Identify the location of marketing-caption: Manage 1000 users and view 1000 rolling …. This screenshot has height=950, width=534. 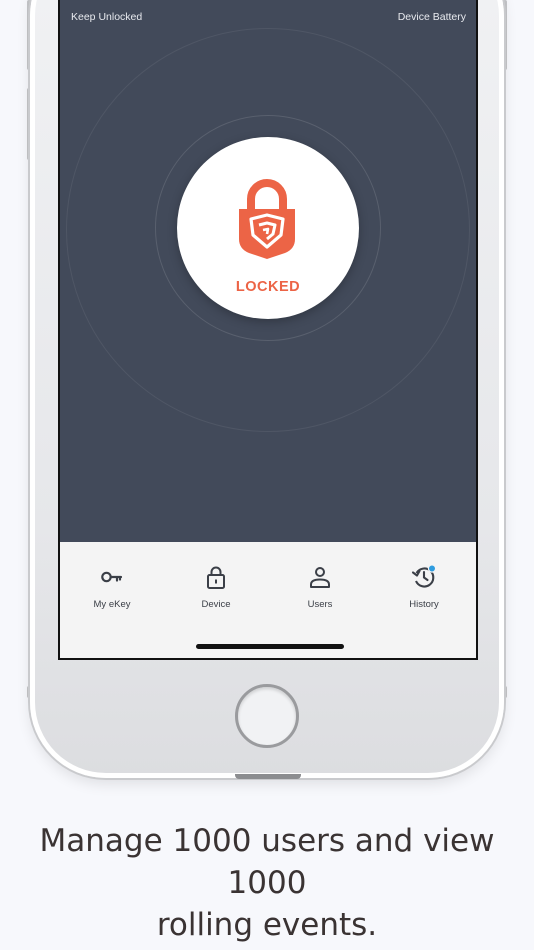
(267, 883).